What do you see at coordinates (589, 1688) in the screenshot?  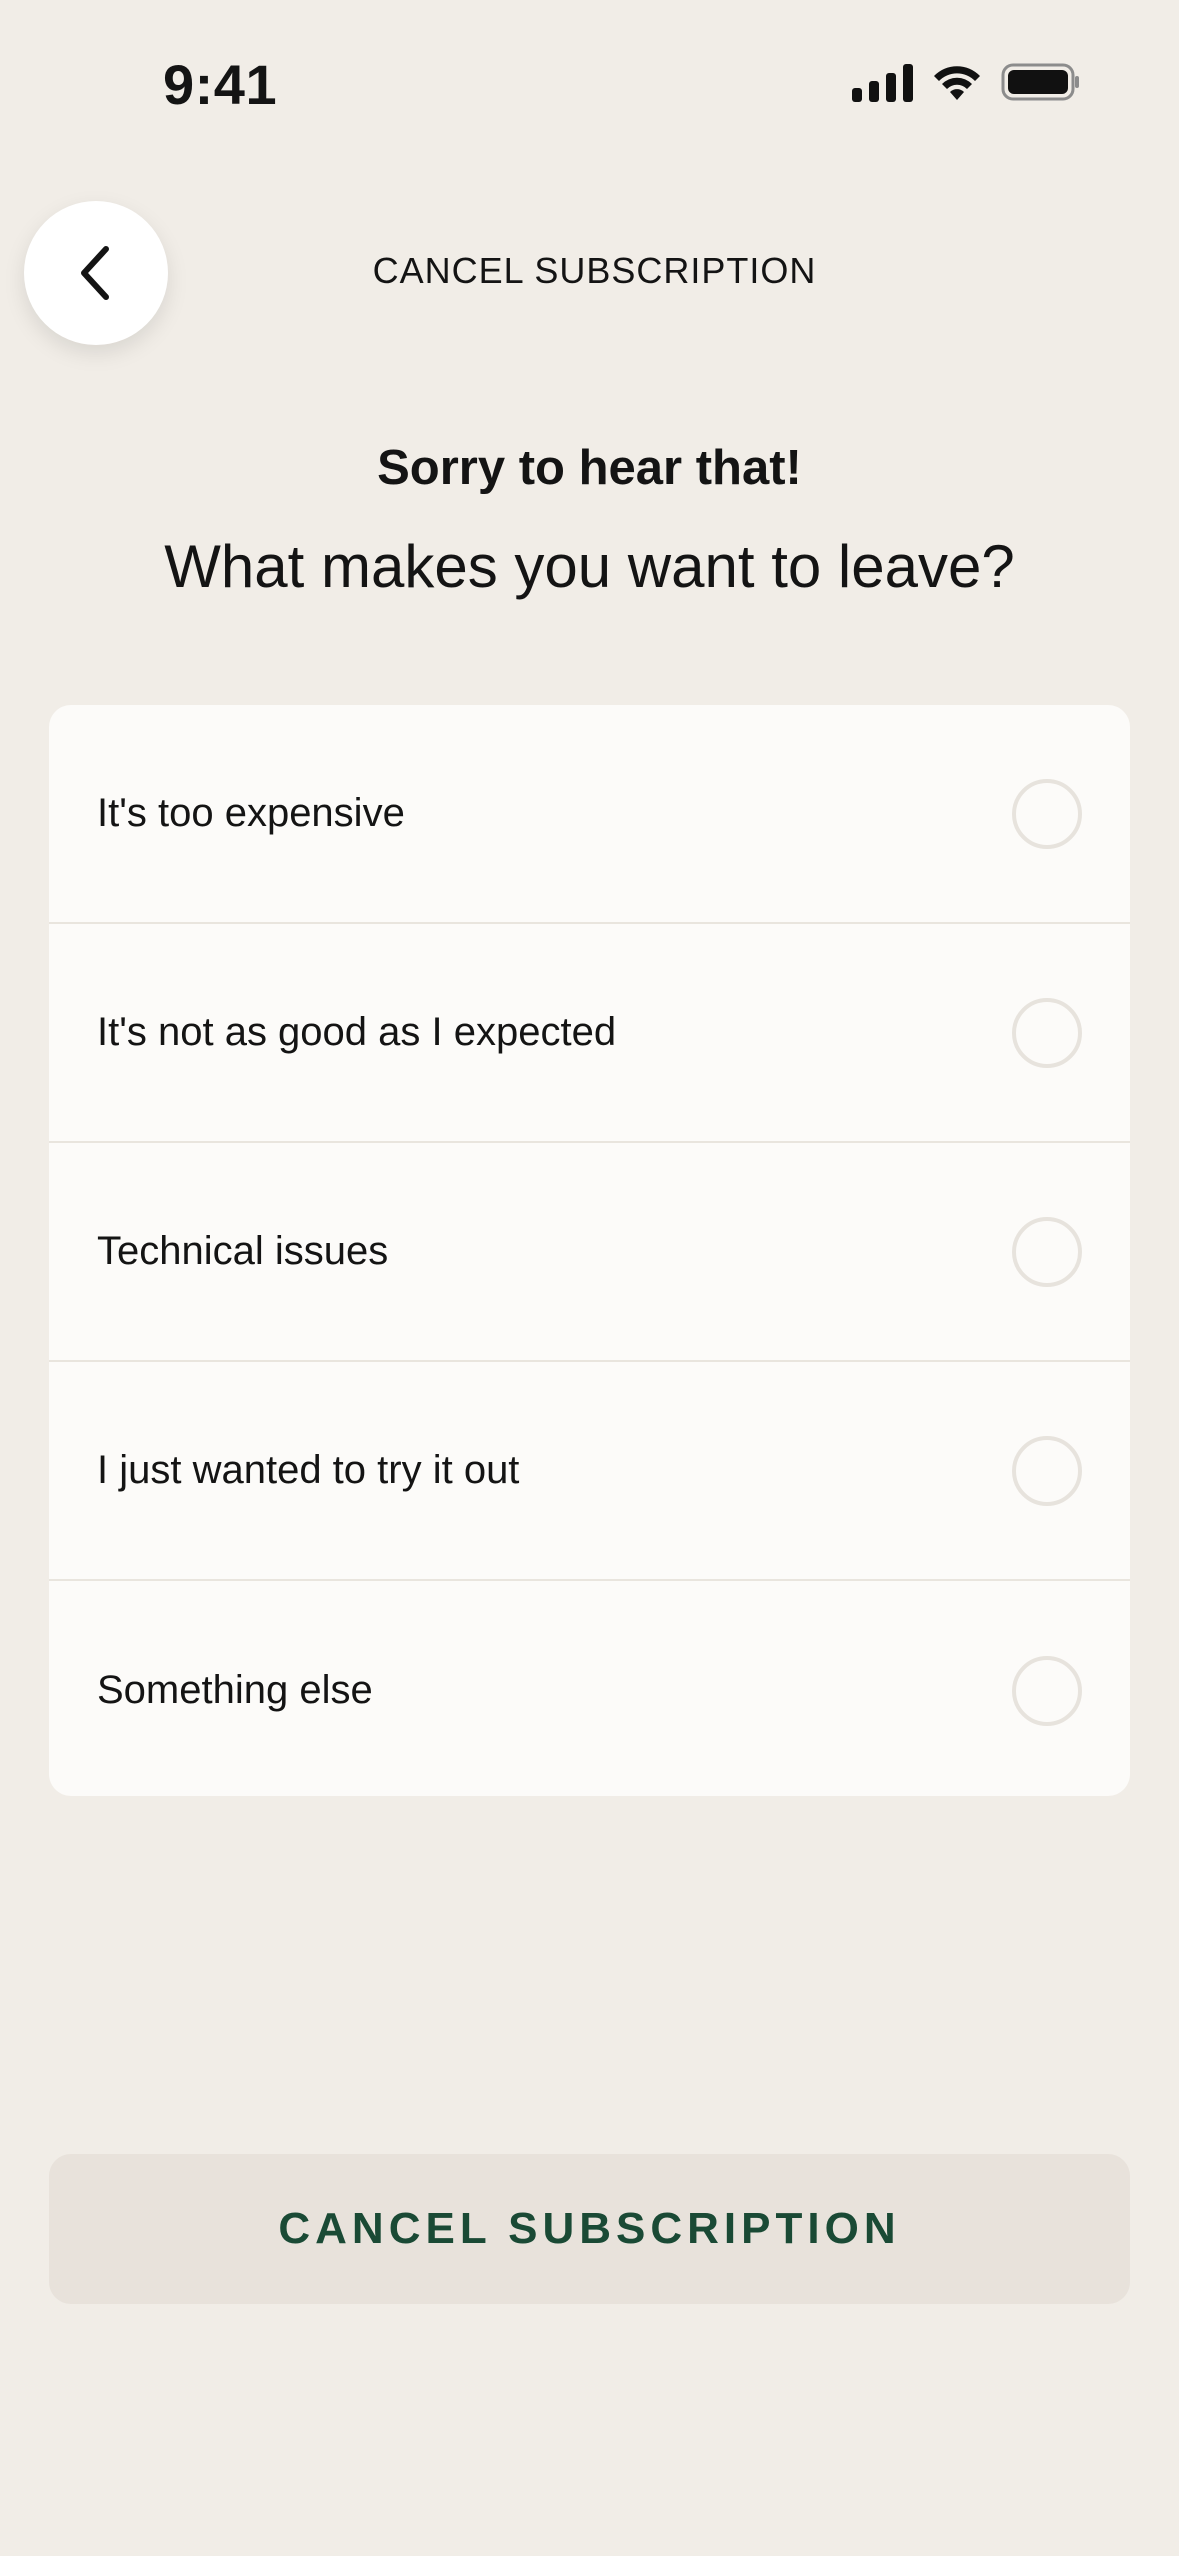 I see `option-something-else: Something else` at bounding box center [589, 1688].